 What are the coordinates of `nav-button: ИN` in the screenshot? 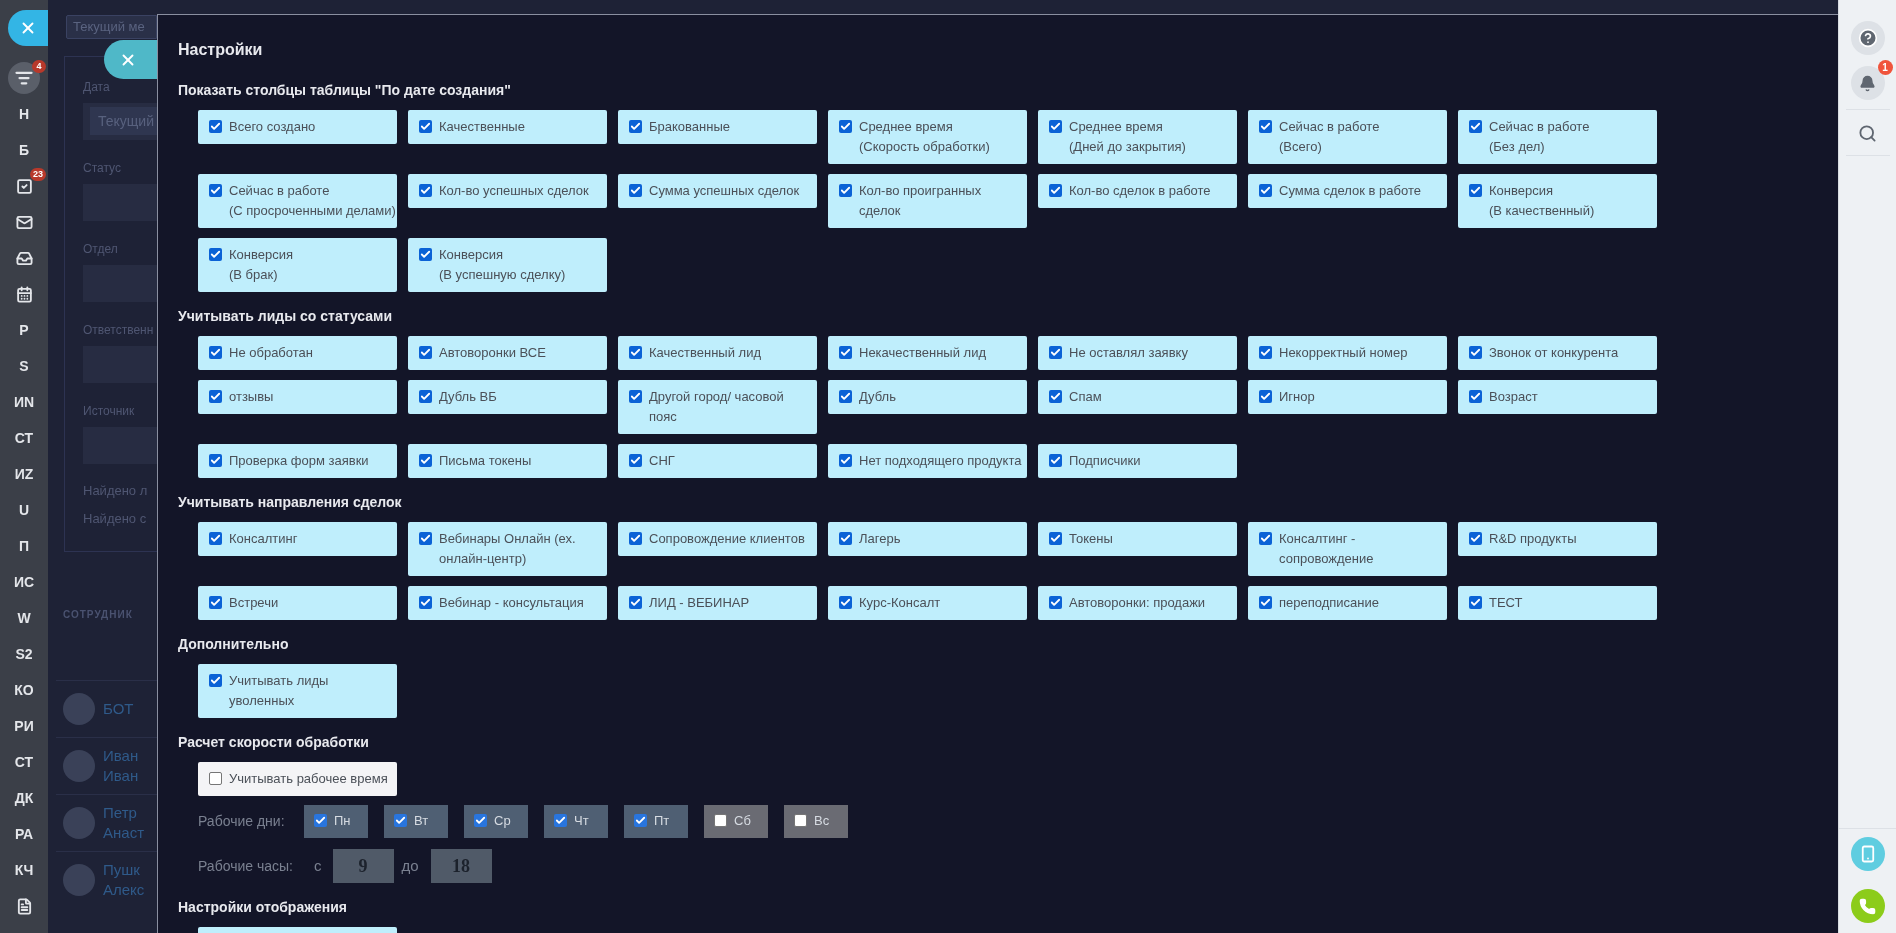 It's located at (24, 402).